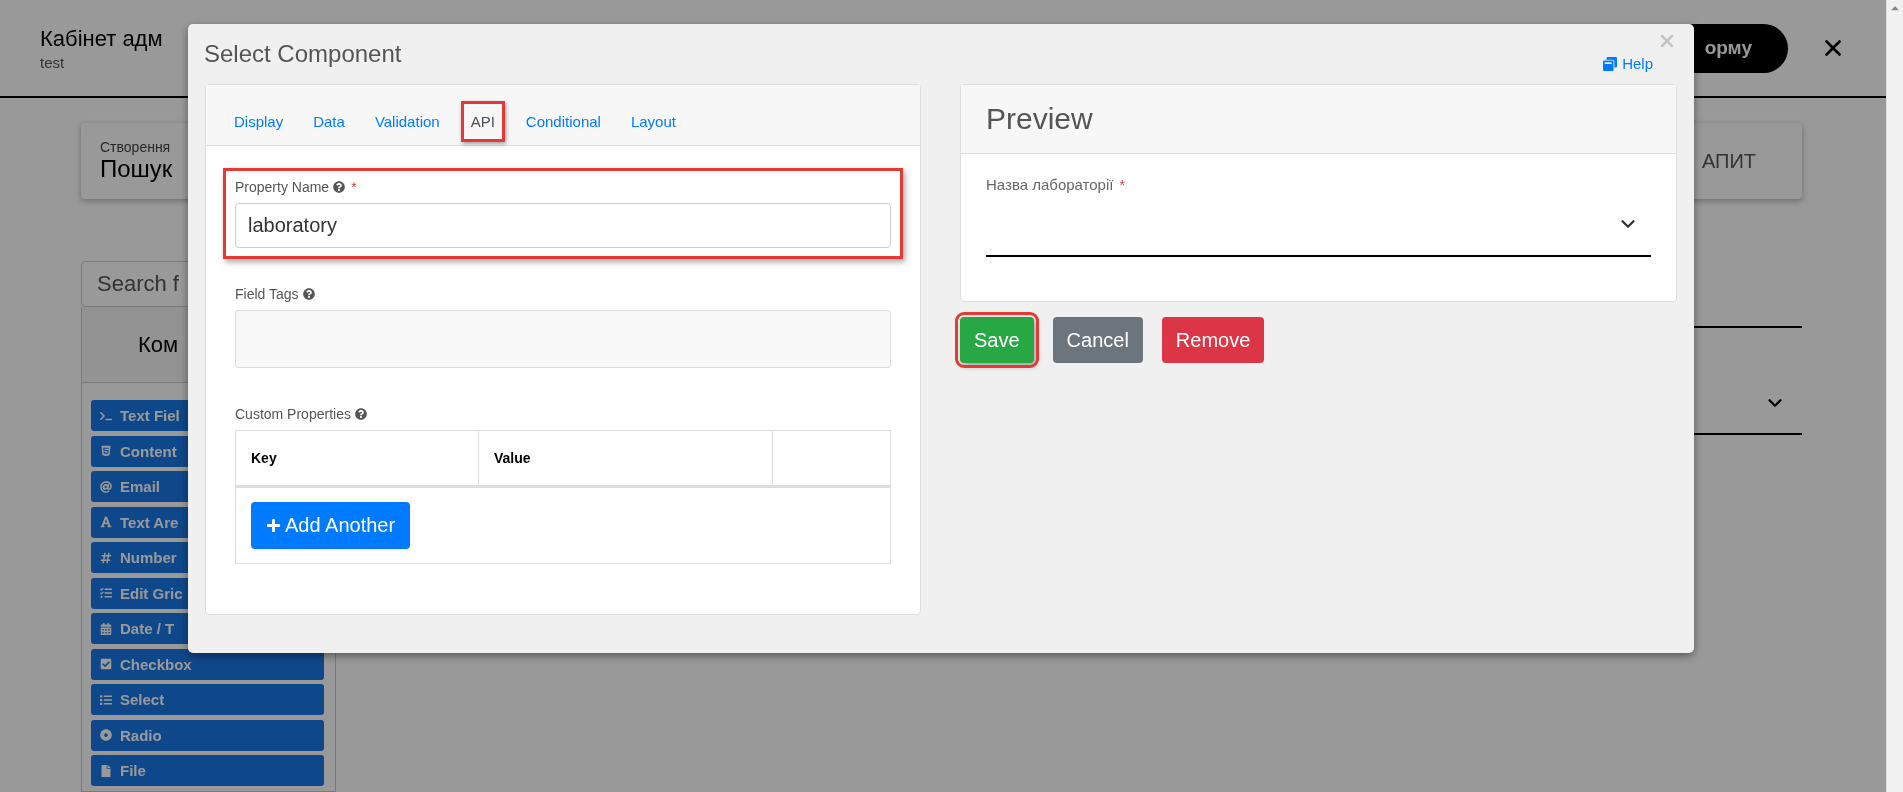  I want to click on modal-title: Select Component, so click(303, 54).